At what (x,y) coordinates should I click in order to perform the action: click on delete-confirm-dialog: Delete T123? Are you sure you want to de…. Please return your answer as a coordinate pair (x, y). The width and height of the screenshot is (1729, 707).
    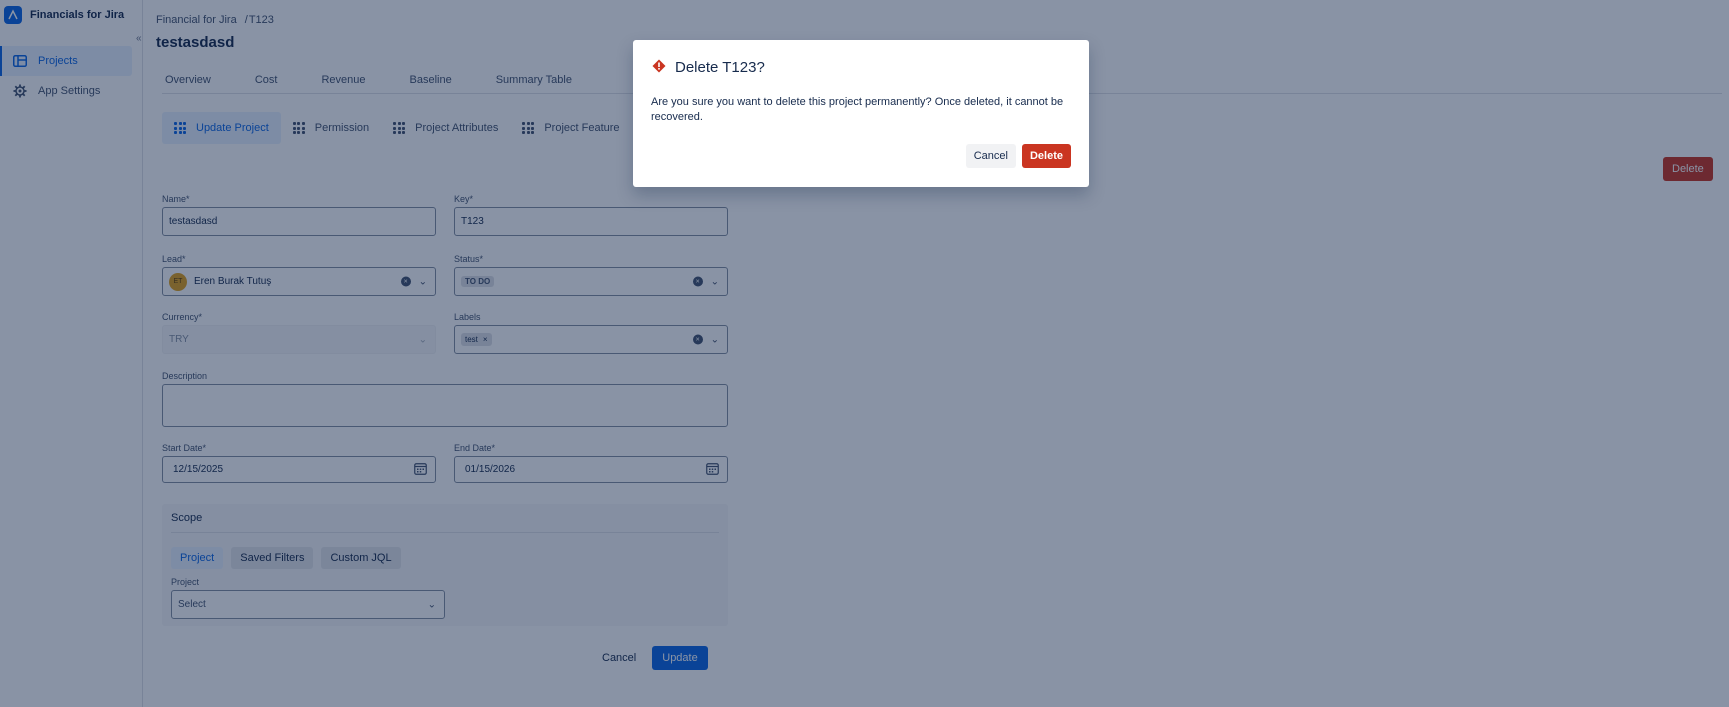
    Looking at the image, I should click on (861, 113).